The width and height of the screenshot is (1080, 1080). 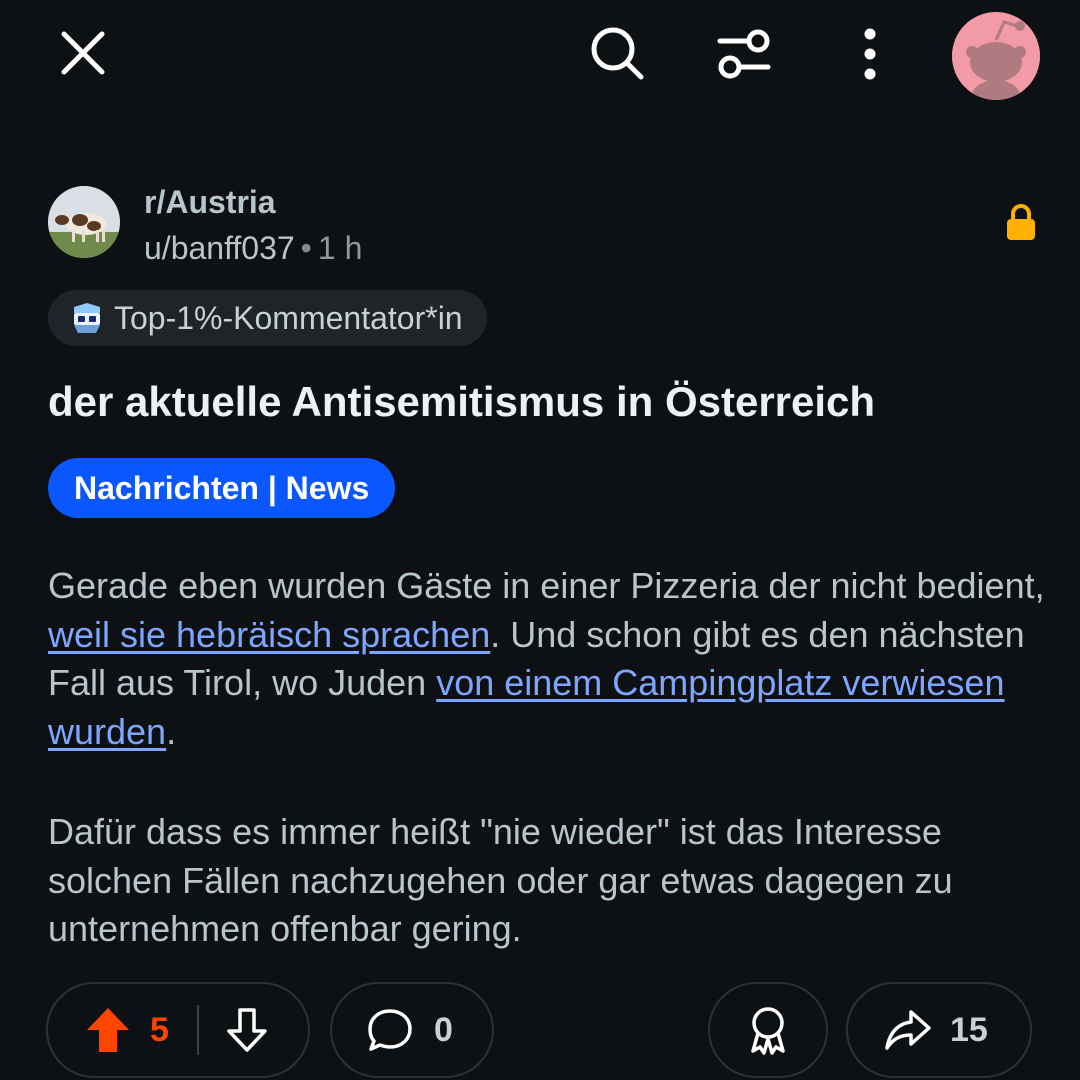 What do you see at coordinates (939, 1030) in the screenshot?
I see `share-button: 15` at bounding box center [939, 1030].